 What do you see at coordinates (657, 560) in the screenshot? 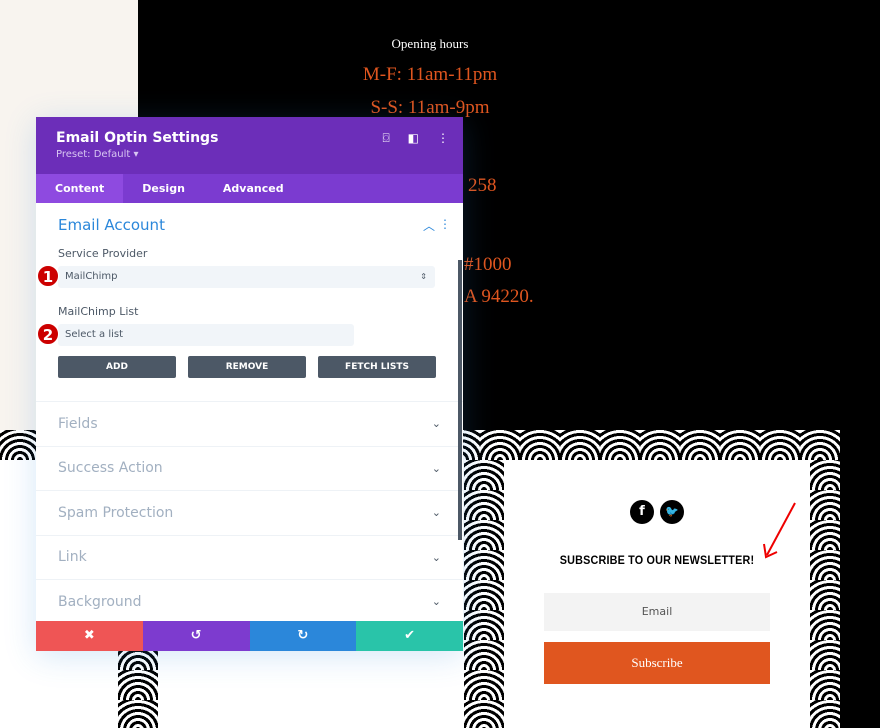
I see `newsletter-heading: SUBSCRIBE TO OUR NEWSLETTER!` at bounding box center [657, 560].